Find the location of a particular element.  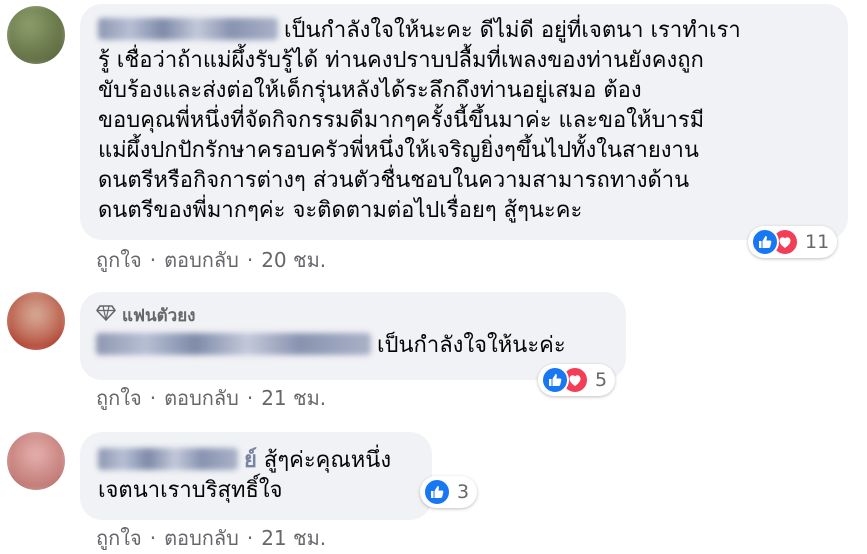

comment-text: เป็นกำลังใจให้นะค่ะ is located at coordinates (351, 346).